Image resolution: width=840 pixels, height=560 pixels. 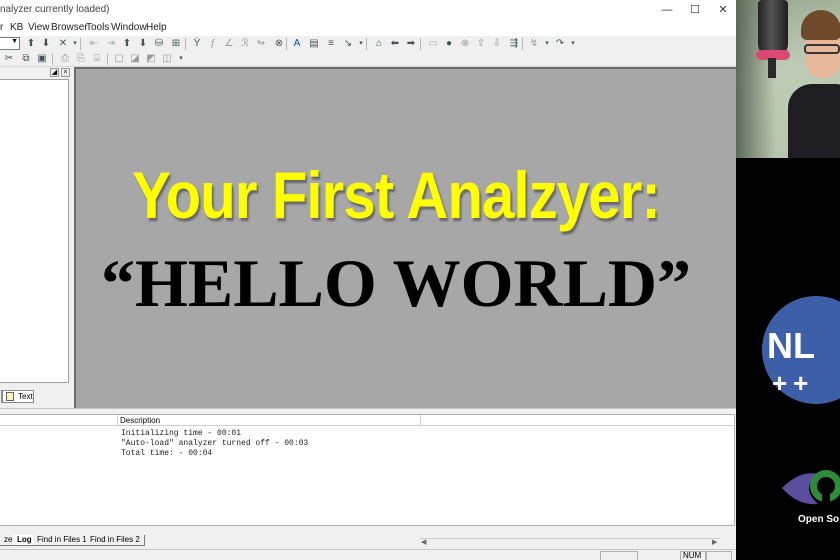 What do you see at coordinates (395, 44) in the screenshot?
I see `back-icon: ⬅` at bounding box center [395, 44].